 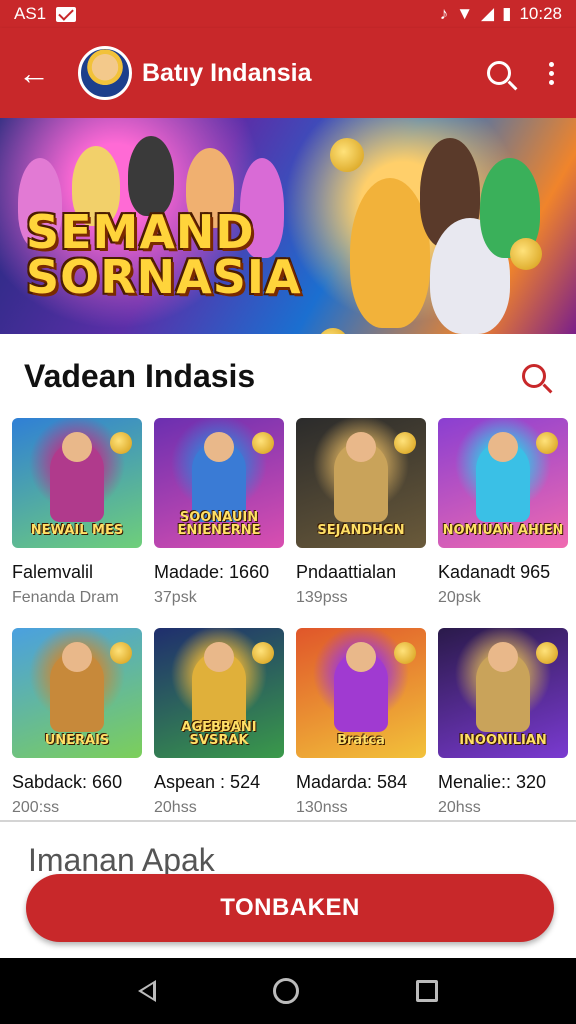 I want to click on game-card: INOONILIANMenalie:: 32020hss, so click(x=503, y=728).